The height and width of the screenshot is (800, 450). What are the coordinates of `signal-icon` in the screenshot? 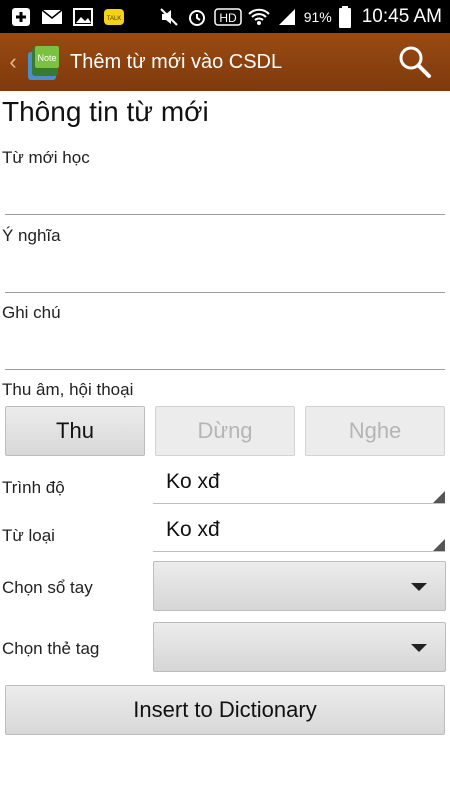 It's located at (287, 17).